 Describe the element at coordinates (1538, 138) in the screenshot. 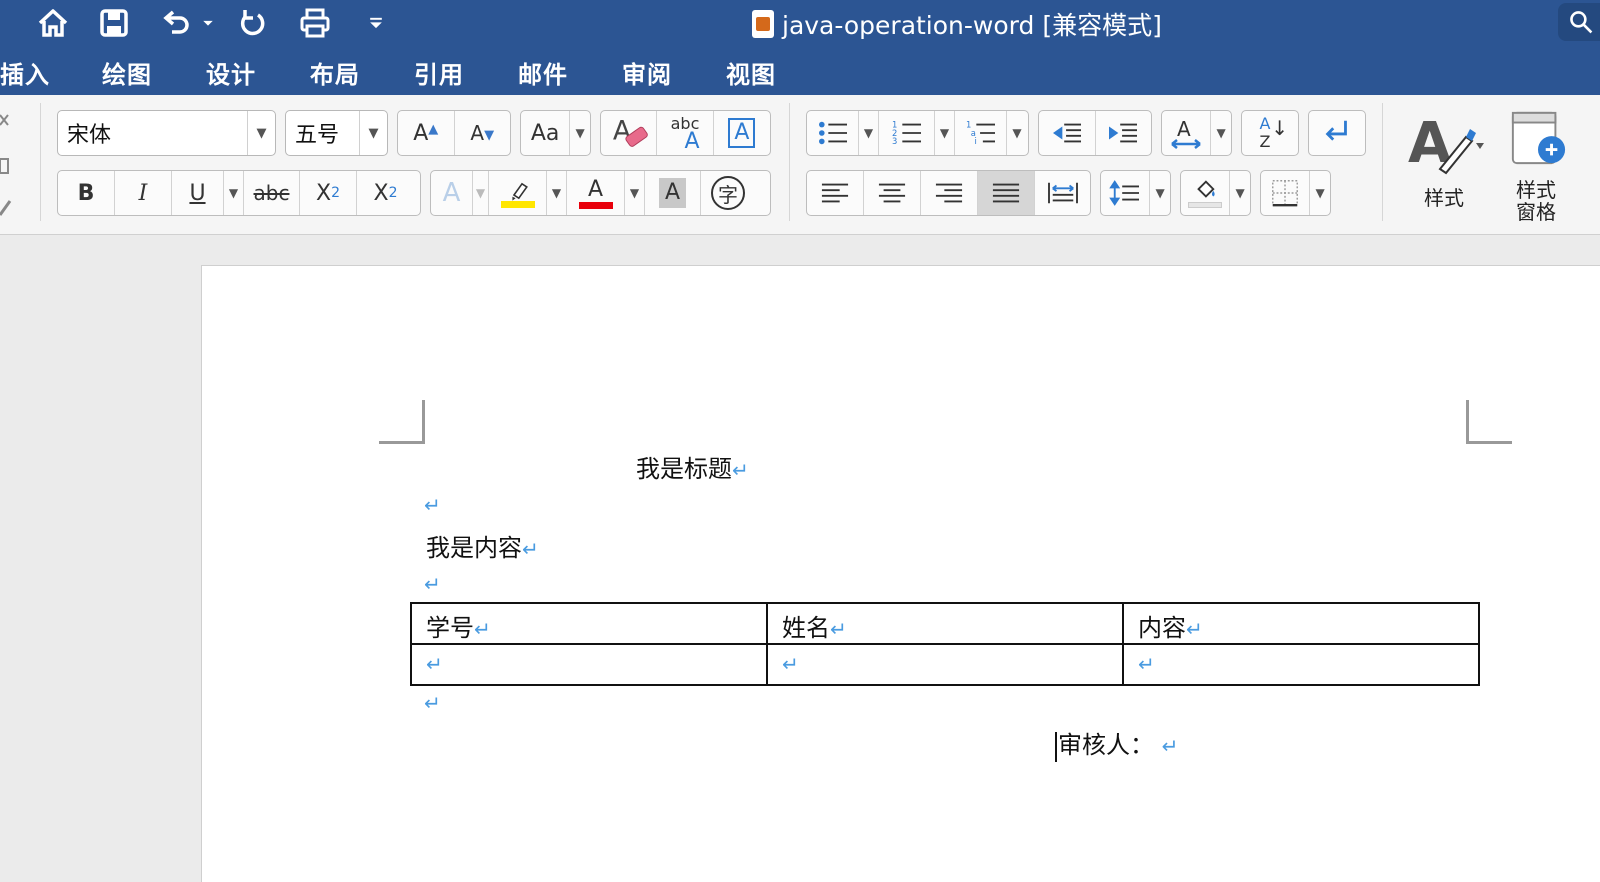

I see `styles-pane-icon` at that location.